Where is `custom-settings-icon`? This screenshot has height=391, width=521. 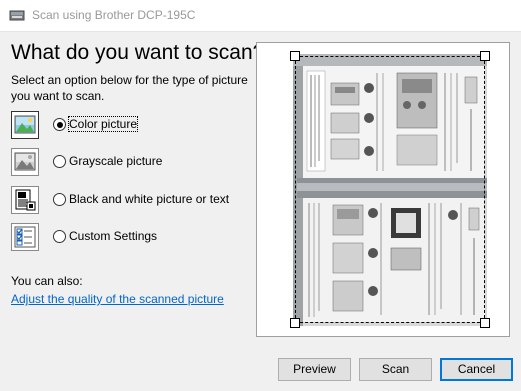 custom-settings-icon is located at coordinates (25, 237).